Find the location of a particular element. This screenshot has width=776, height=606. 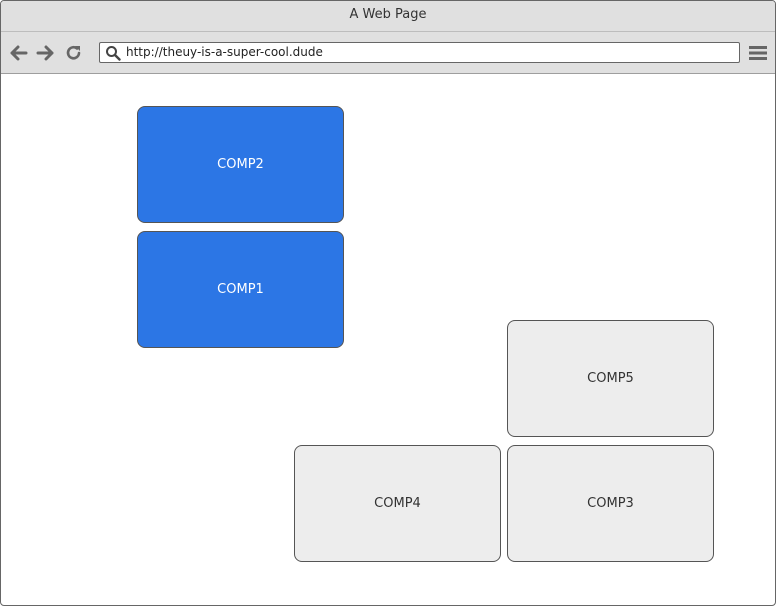

comp1-block: COMP1 is located at coordinates (240, 289).